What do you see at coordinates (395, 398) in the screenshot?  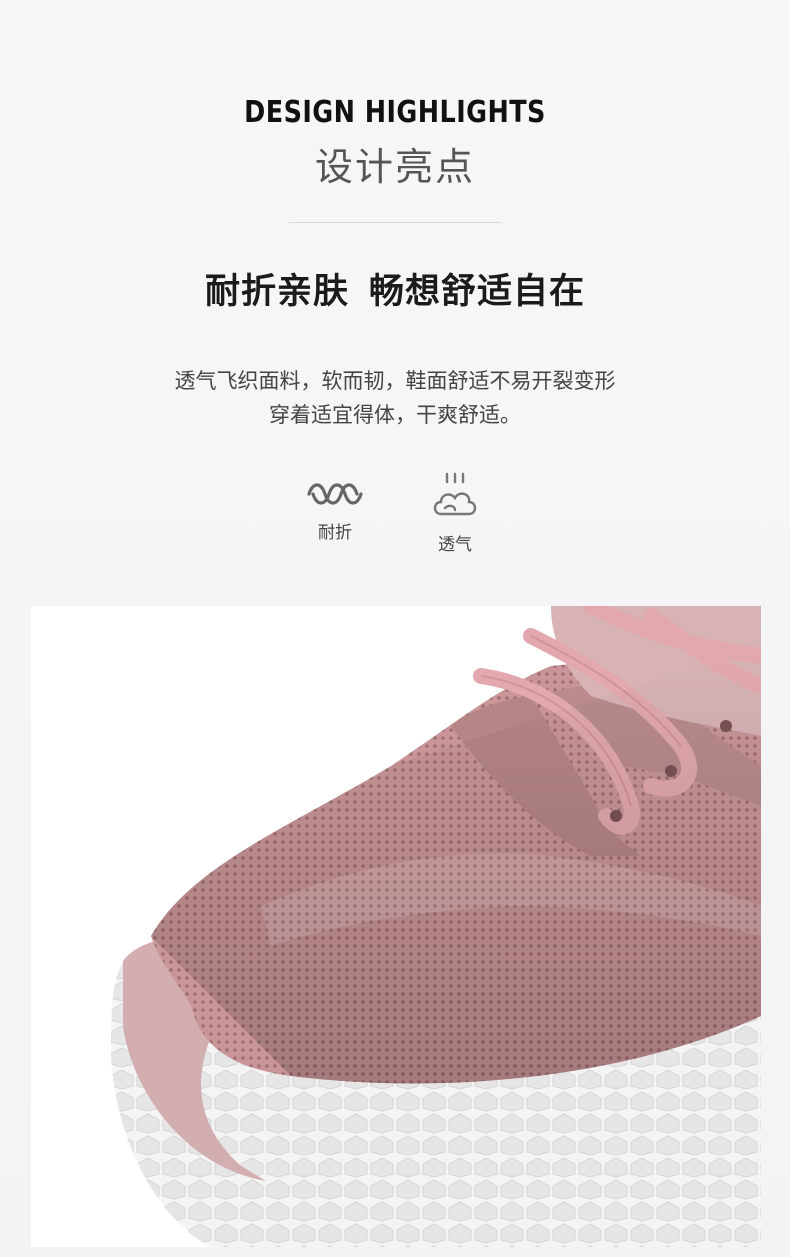 I see `feature-description: 透气飞织面料，软而韧，鞋面舒适不易开裂变形 穿着适宜得体，干爽舒适。` at bounding box center [395, 398].